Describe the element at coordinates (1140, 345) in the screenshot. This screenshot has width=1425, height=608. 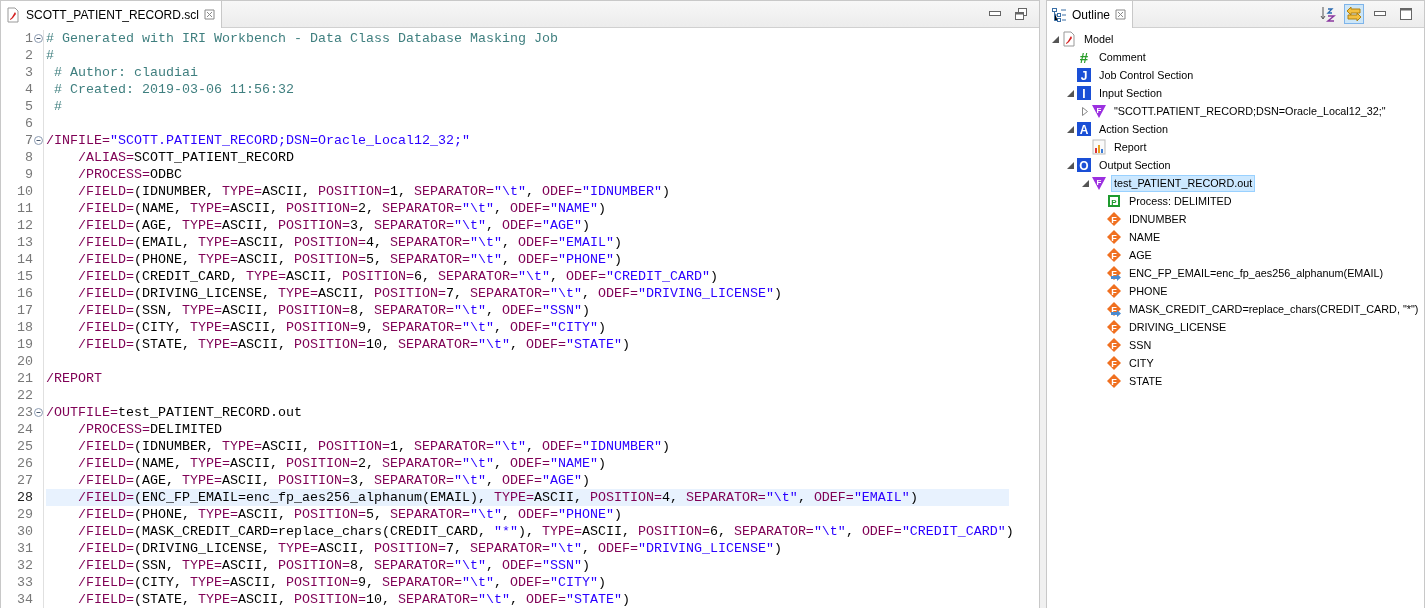
I see `tree-item: SSN` at that location.